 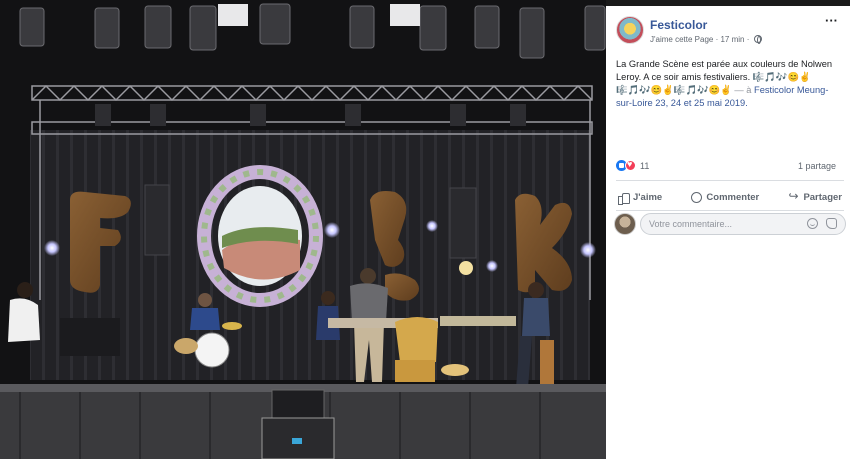 I want to click on reactions-bar: 11 1 partage, so click(x=730, y=166).